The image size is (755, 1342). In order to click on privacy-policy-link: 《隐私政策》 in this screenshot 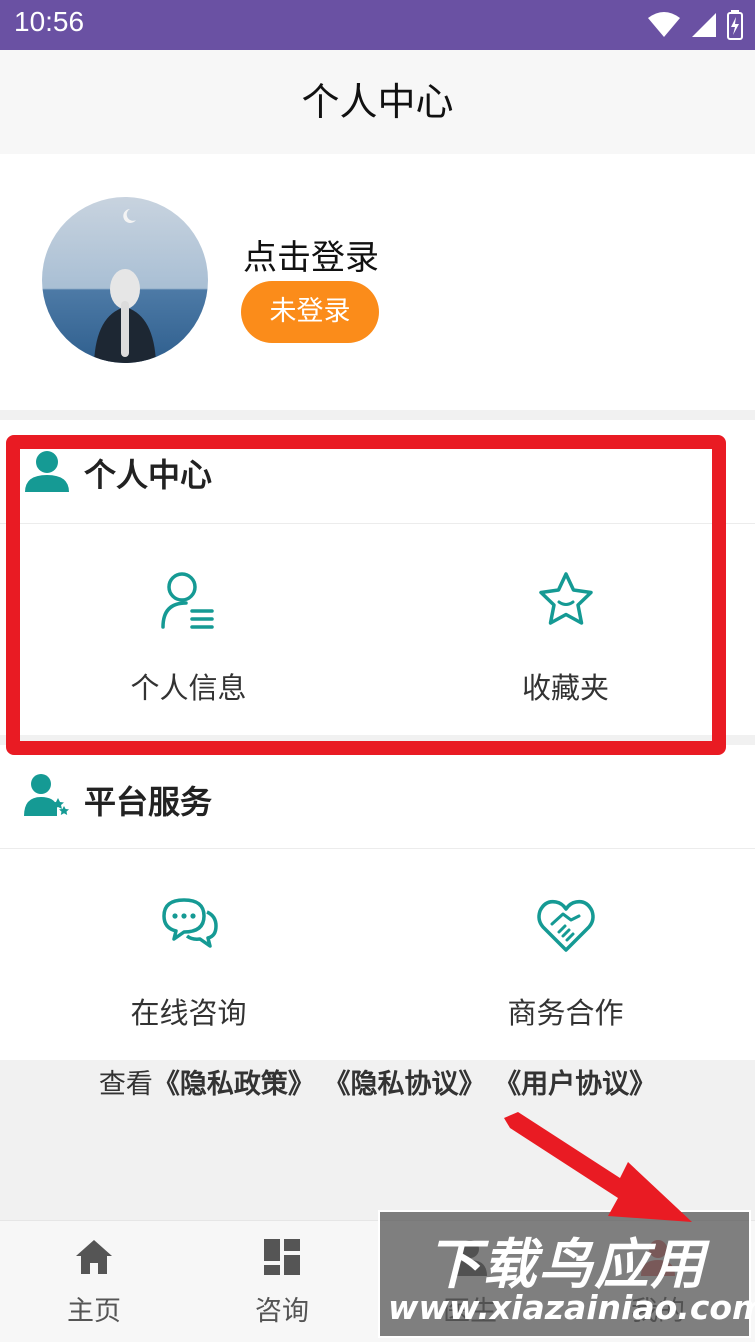, I will do `click(234, 1084)`.